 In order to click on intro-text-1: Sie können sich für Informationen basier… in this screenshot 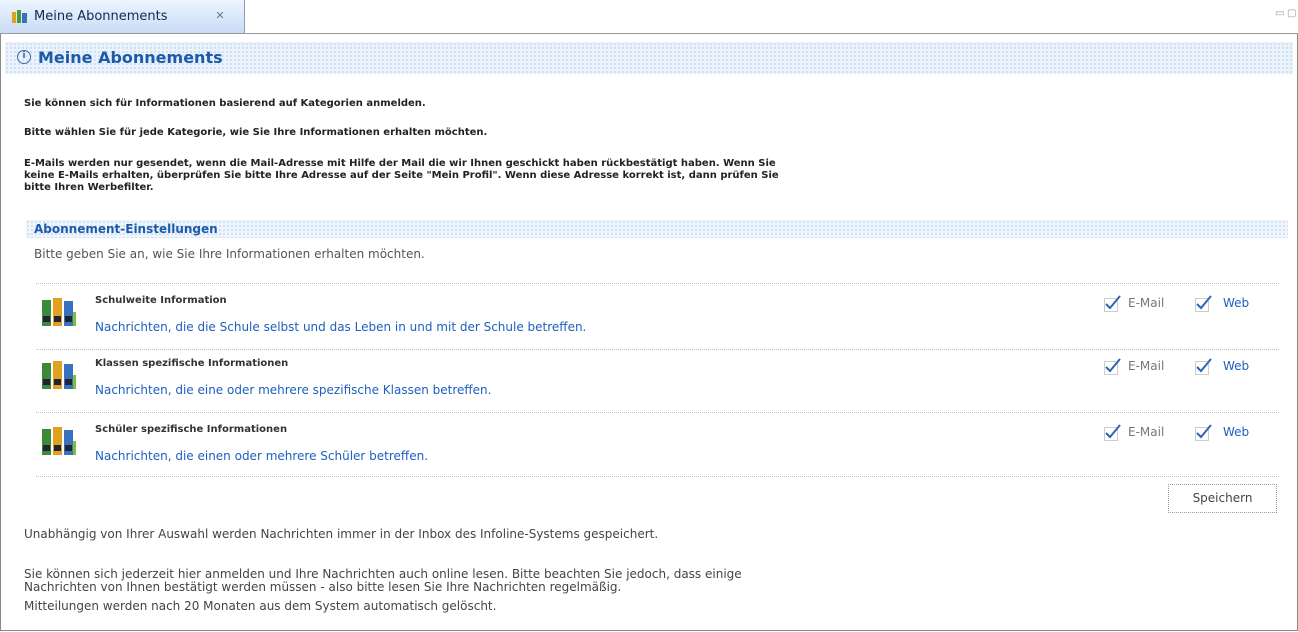, I will do `click(225, 103)`.